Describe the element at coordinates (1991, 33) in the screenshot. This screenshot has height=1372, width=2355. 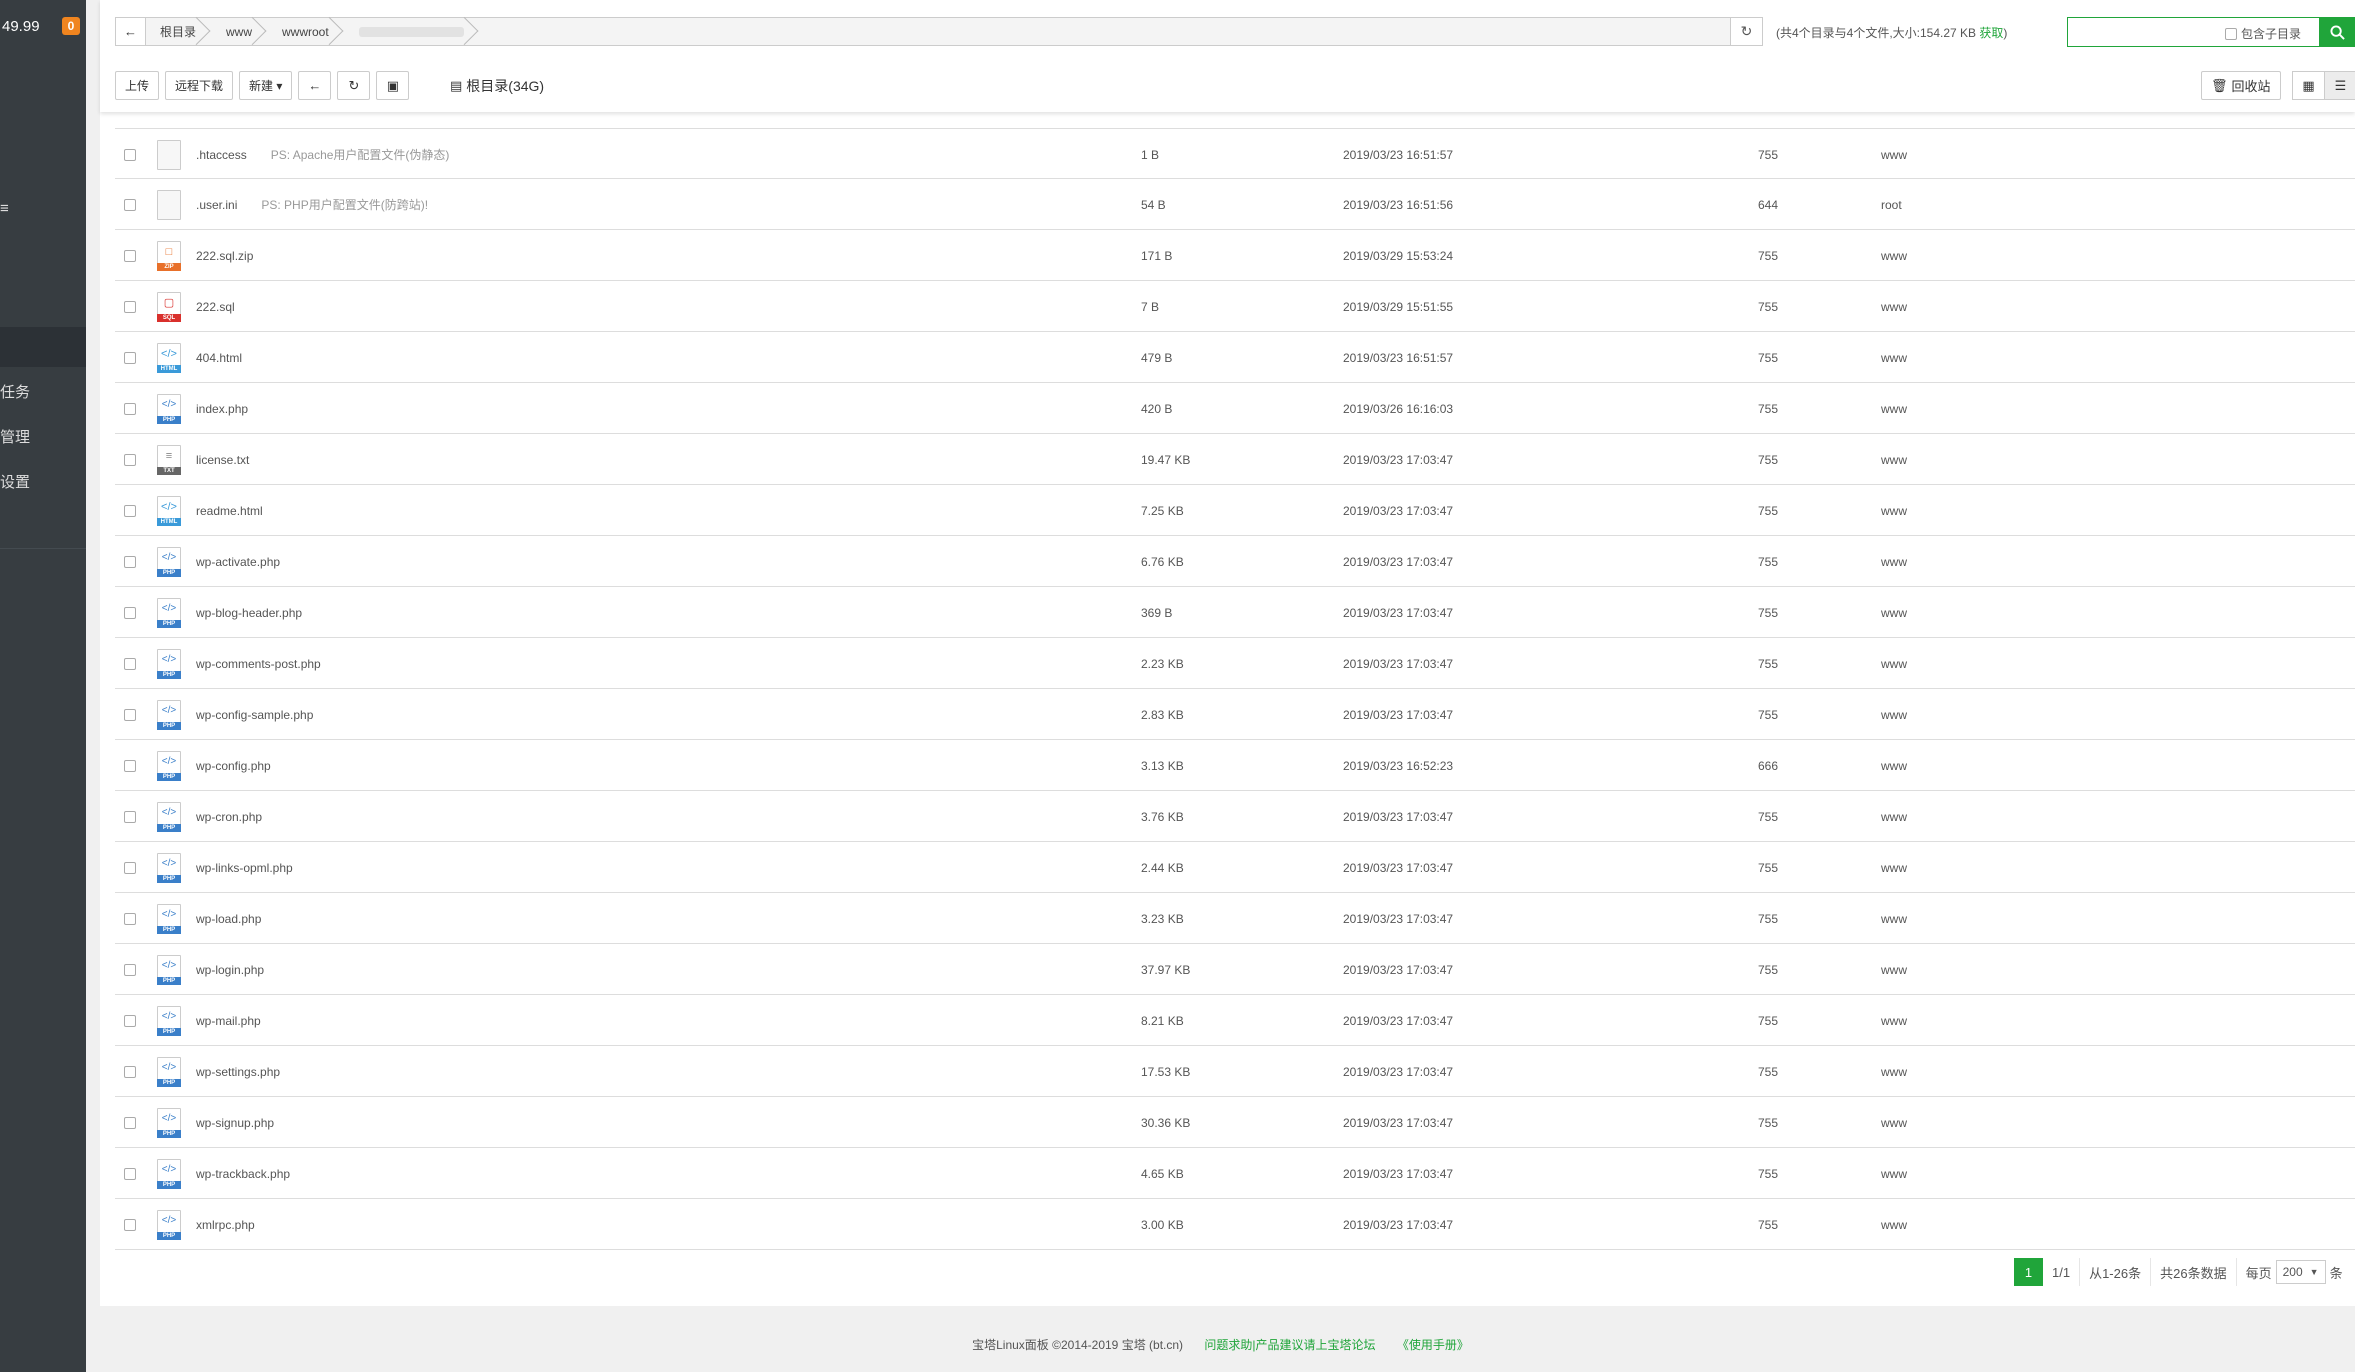
I see `get-size-link: 获取` at that location.